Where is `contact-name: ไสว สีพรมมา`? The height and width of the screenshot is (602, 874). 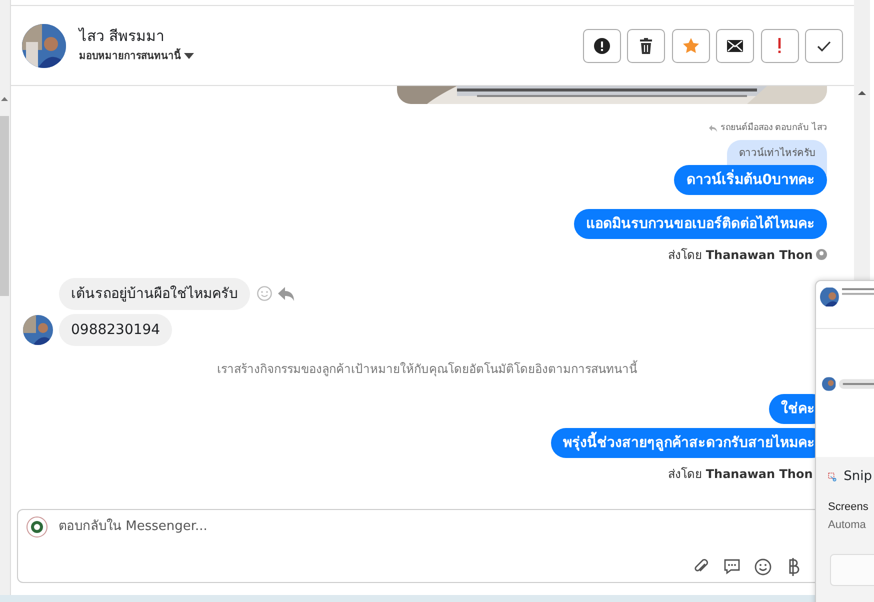 contact-name: ไสว สีพรมมา is located at coordinates (122, 36).